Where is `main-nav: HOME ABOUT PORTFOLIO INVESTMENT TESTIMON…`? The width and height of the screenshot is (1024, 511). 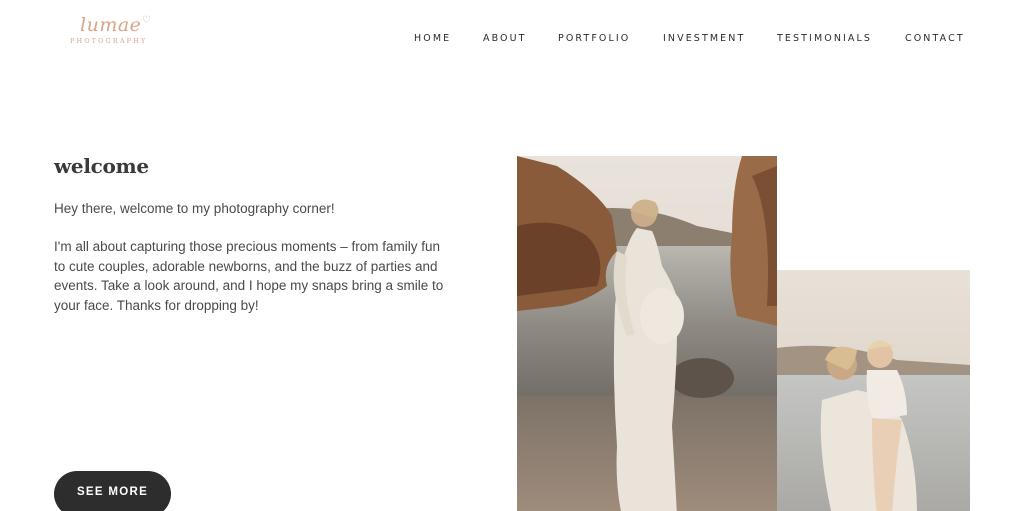
main-nav: HOME ABOUT PORTFOLIO INVESTMENT TESTIMON… is located at coordinates (512, 39).